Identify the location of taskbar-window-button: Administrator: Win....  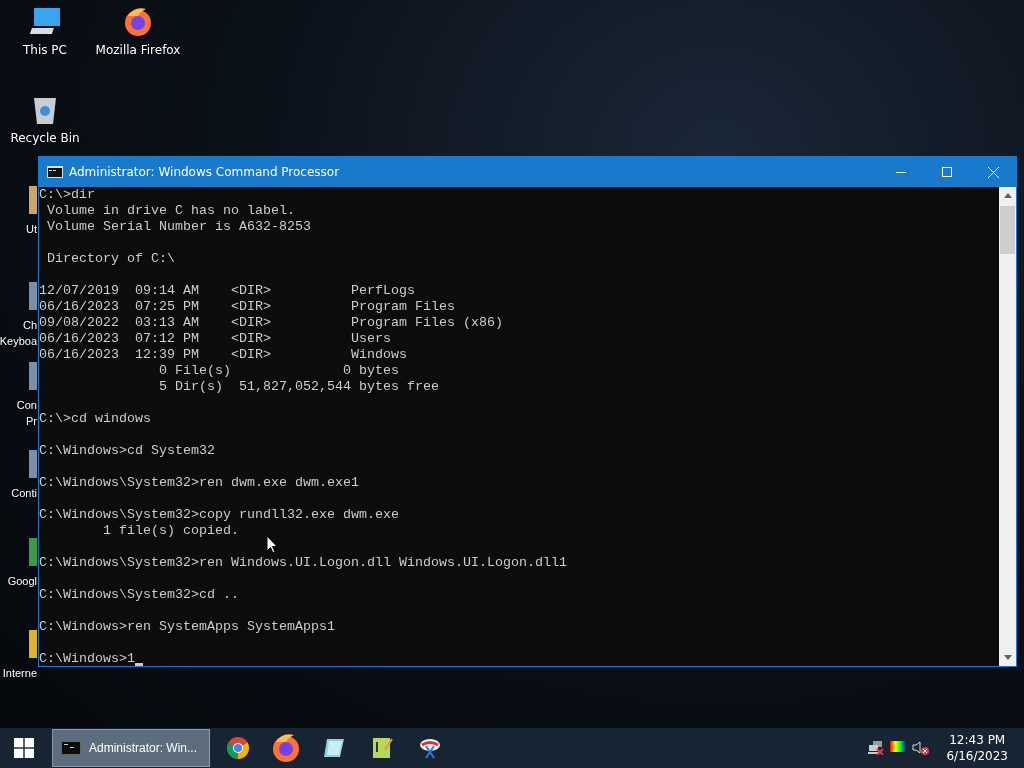
(131, 748).